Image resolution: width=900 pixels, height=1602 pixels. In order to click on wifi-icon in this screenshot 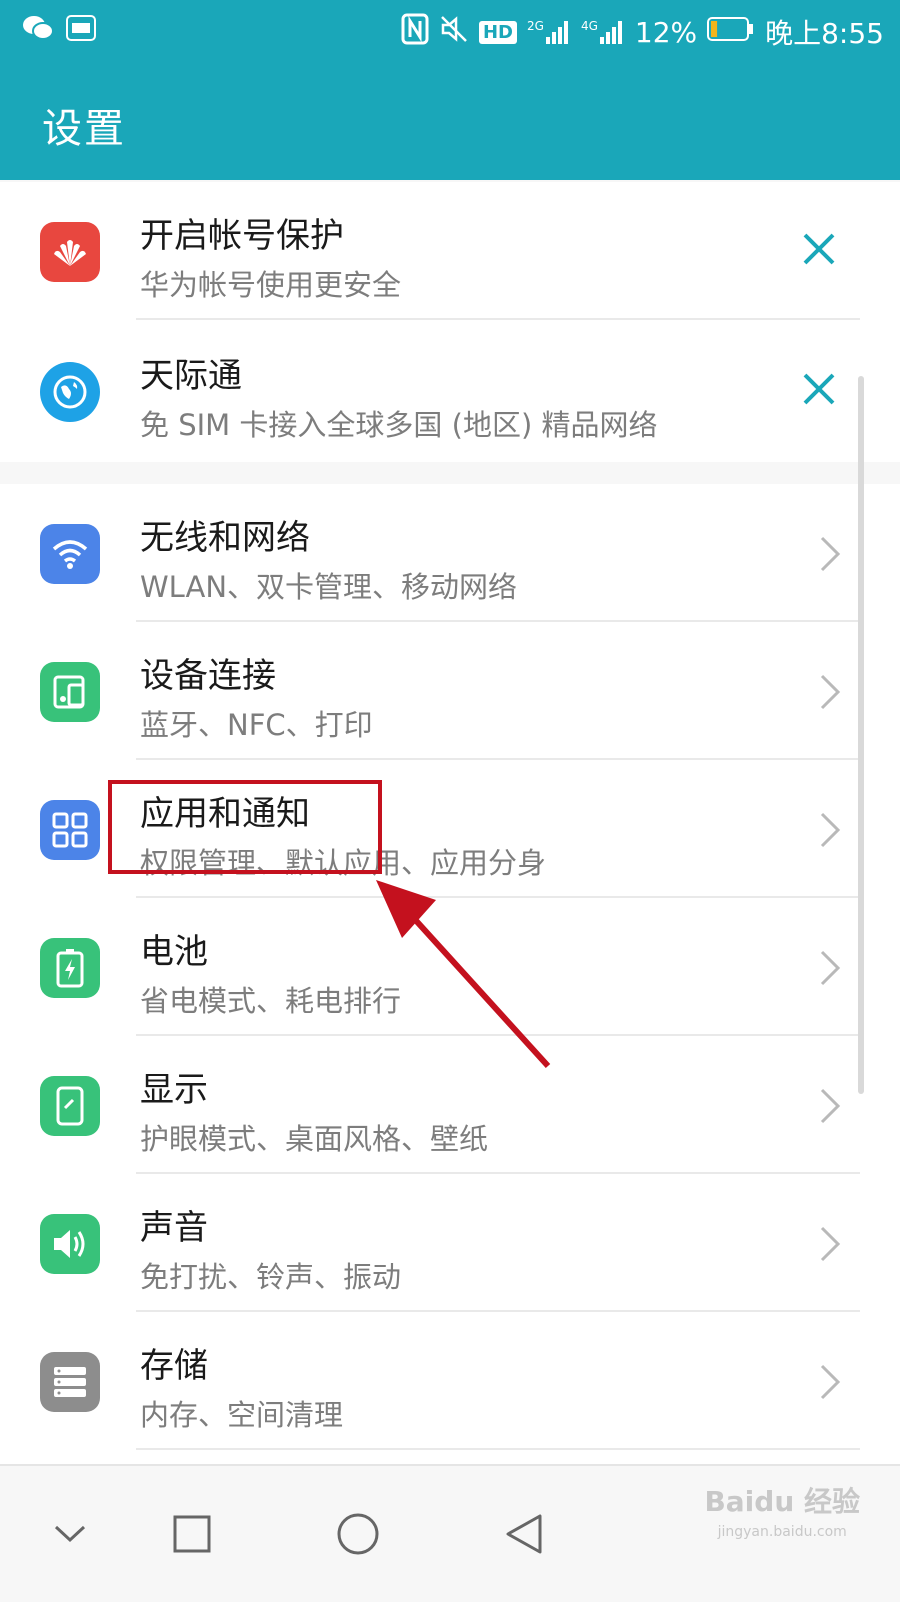, I will do `click(70, 554)`.